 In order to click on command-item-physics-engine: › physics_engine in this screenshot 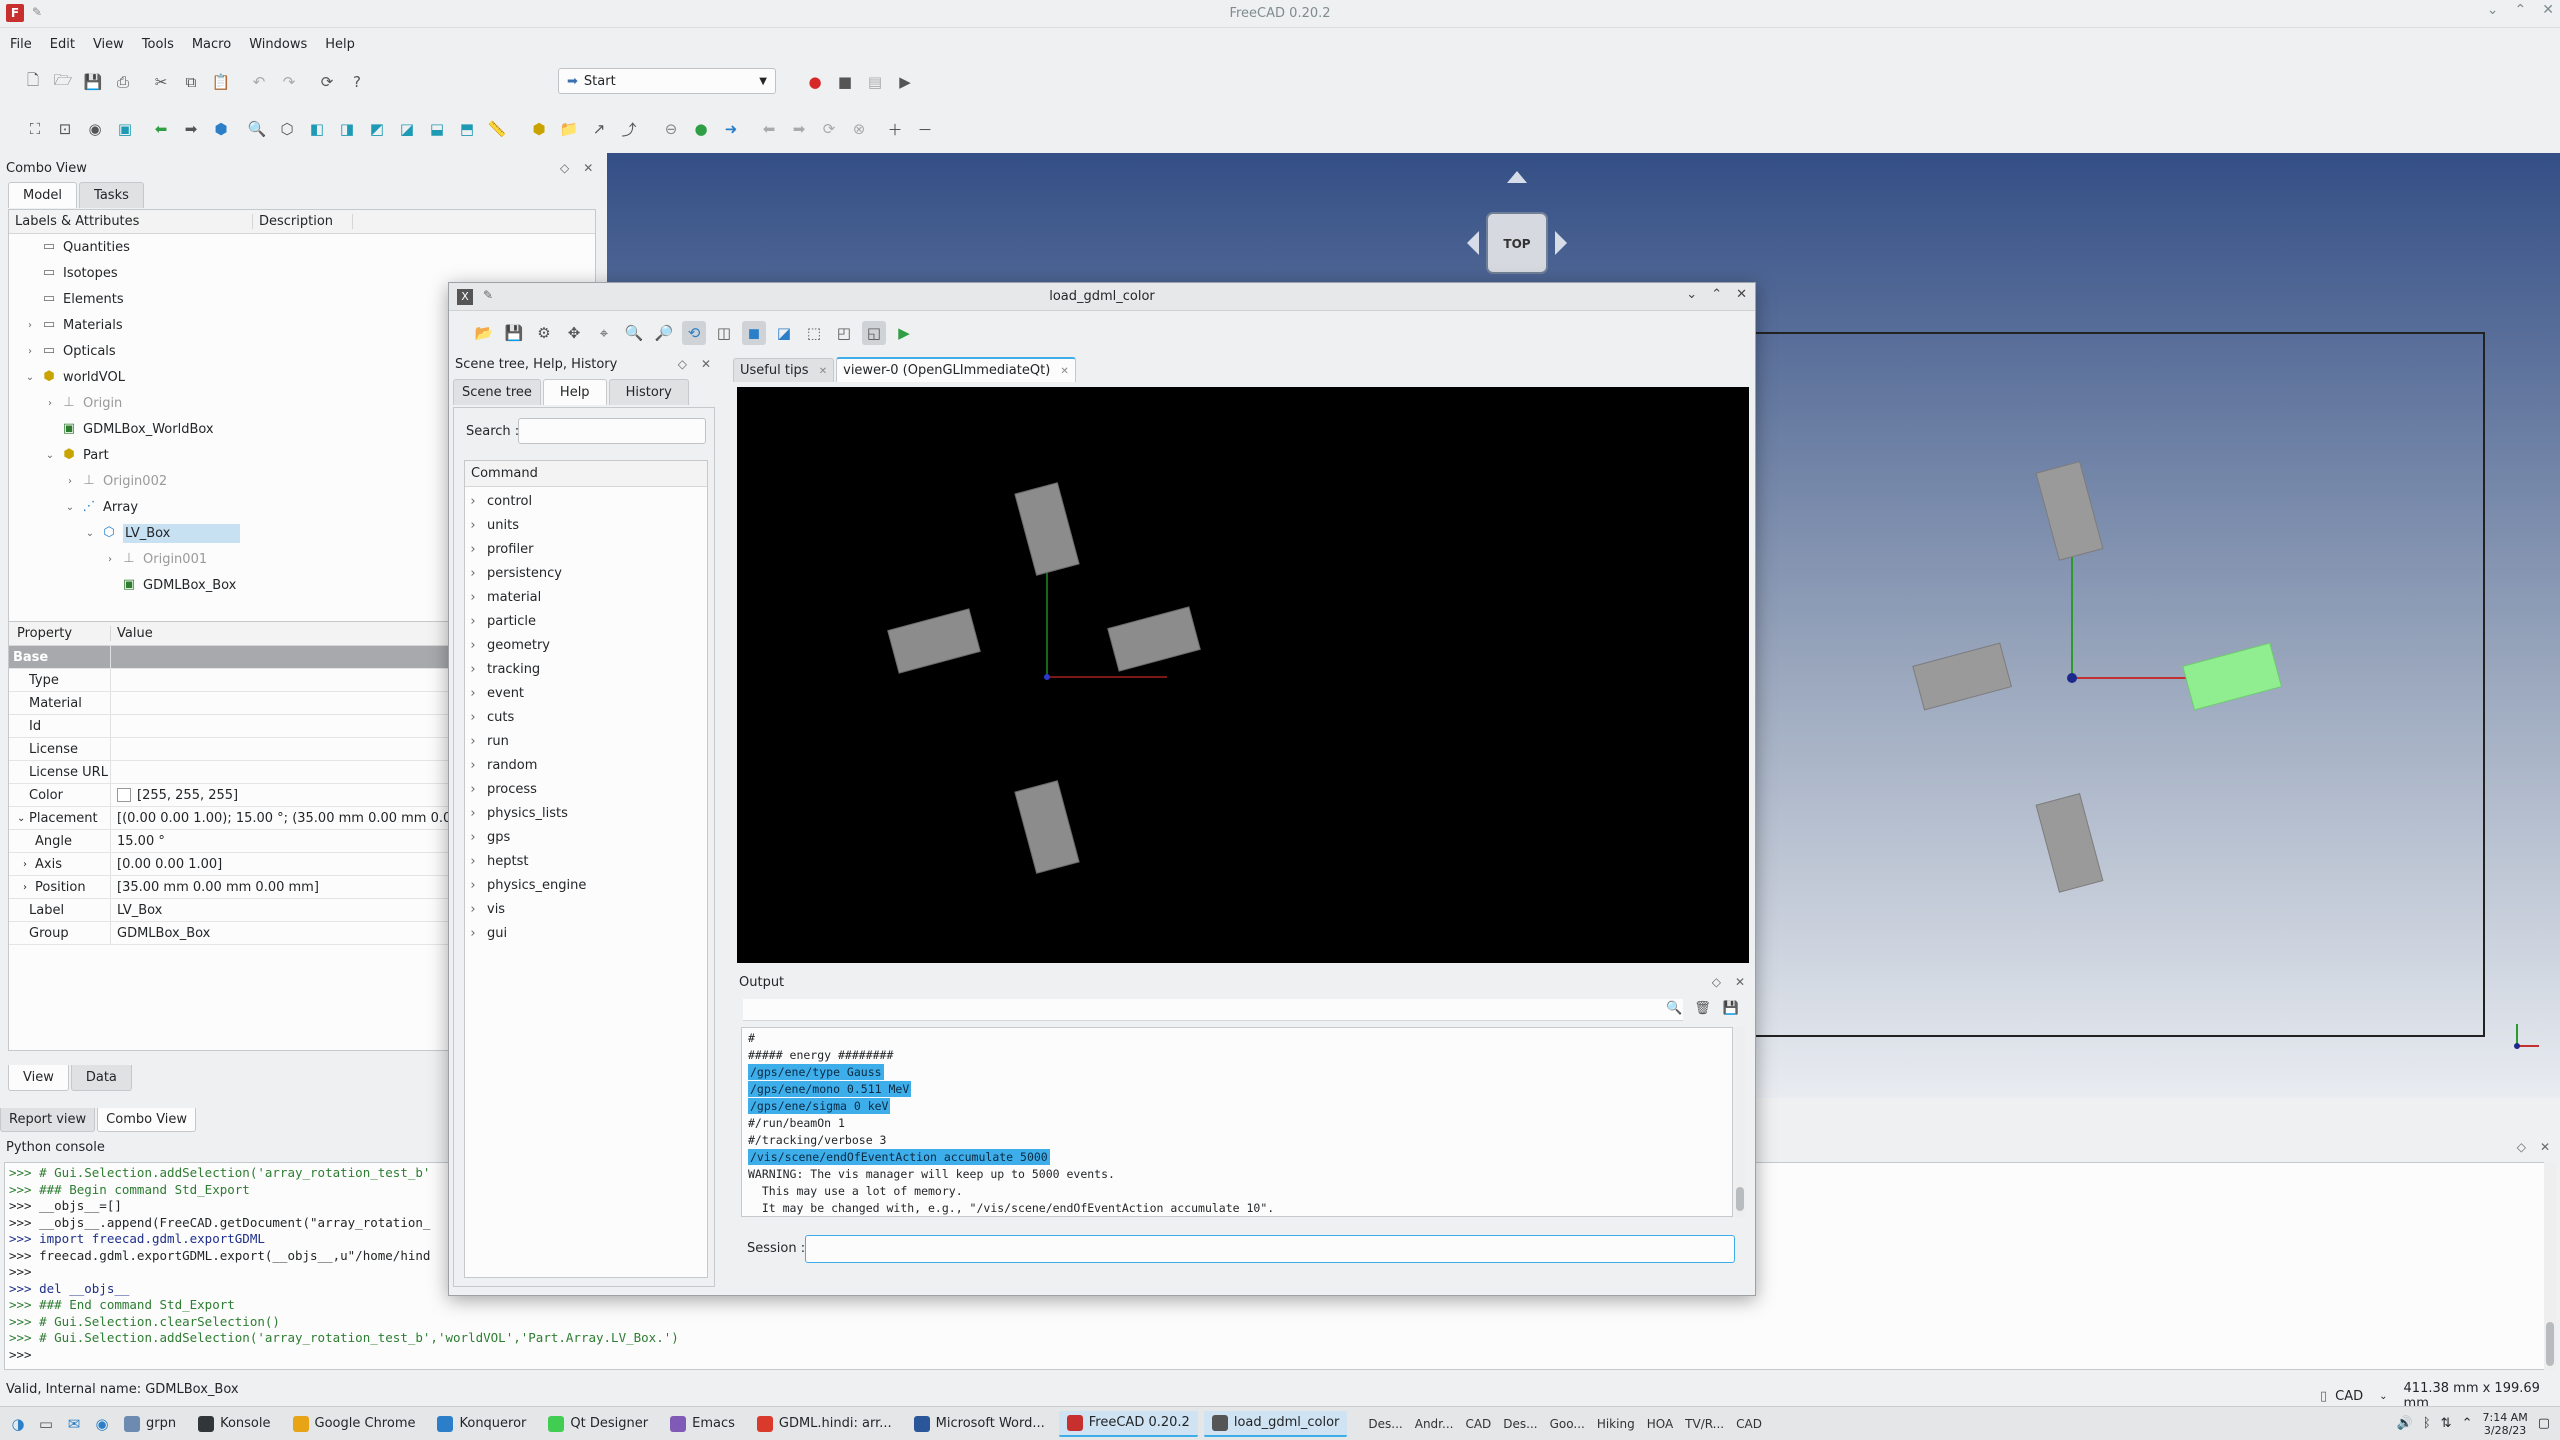, I will do `click(586, 885)`.